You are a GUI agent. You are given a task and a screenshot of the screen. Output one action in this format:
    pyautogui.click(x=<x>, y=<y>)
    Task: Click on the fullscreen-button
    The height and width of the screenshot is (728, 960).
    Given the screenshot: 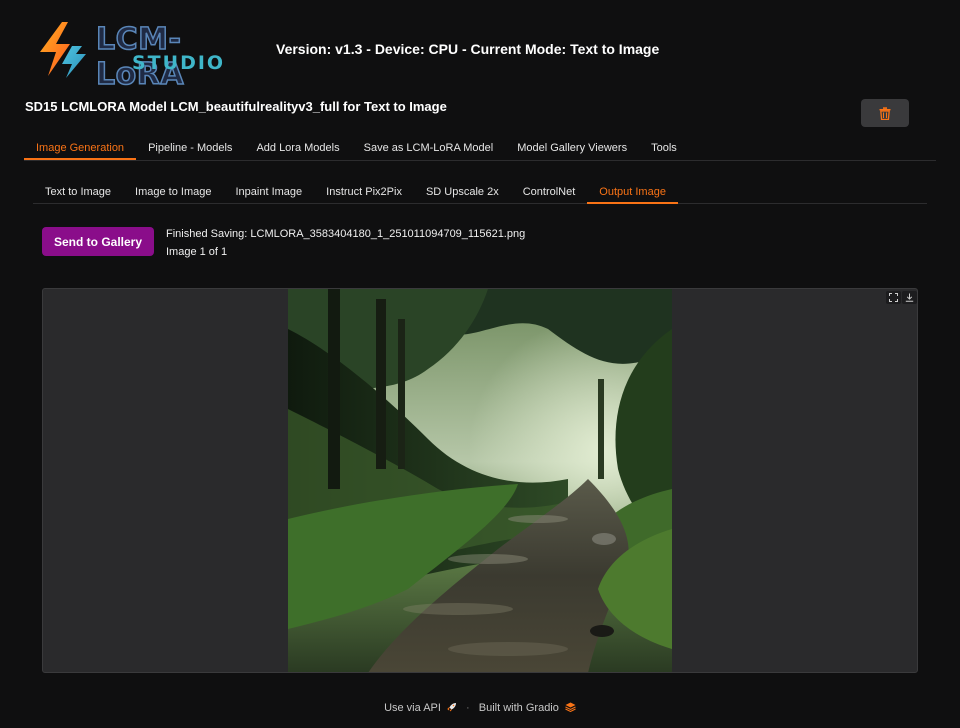 What is the action you would take?
    pyautogui.click(x=893, y=297)
    